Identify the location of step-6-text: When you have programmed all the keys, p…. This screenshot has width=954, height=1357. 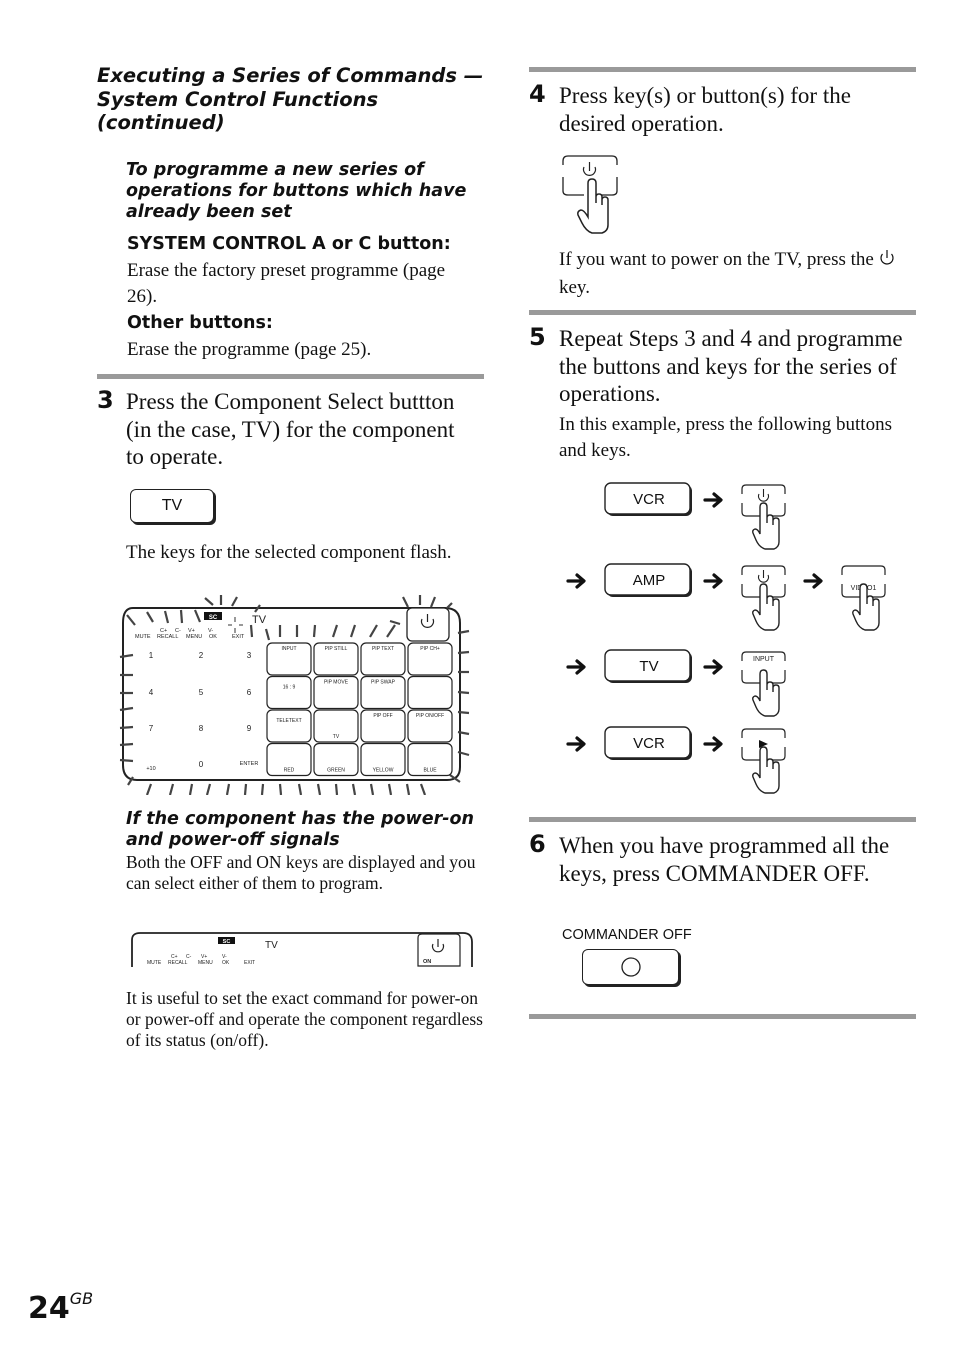
(724, 859).